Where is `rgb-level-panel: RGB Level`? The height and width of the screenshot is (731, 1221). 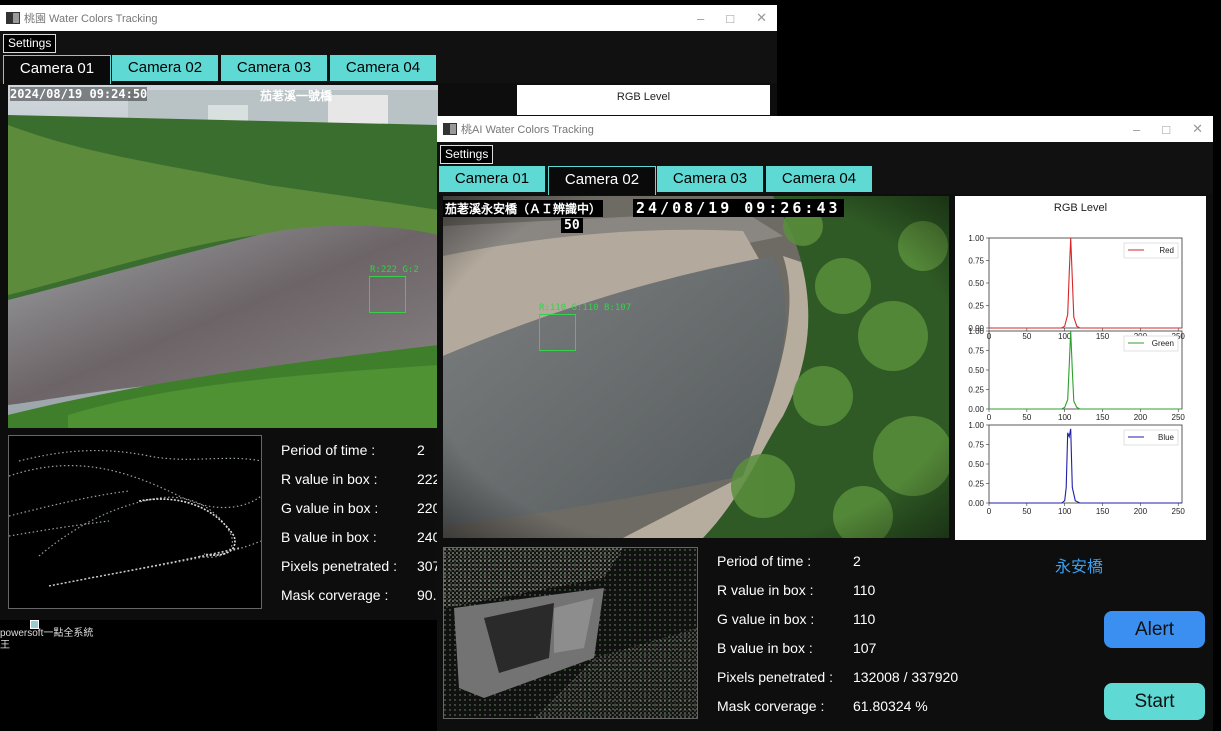 rgb-level-panel: RGB Level is located at coordinates (643, 100).